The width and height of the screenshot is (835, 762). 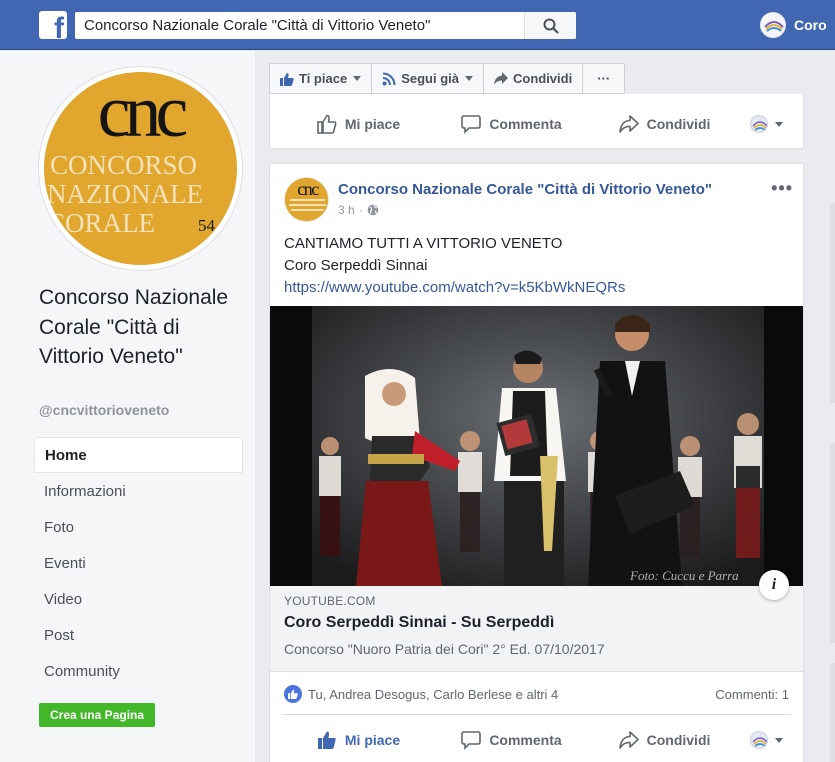 What do you see at coordinates (774, 585) in the screenshot?
I see `info-icon: i` at bounding box center [774, 585].